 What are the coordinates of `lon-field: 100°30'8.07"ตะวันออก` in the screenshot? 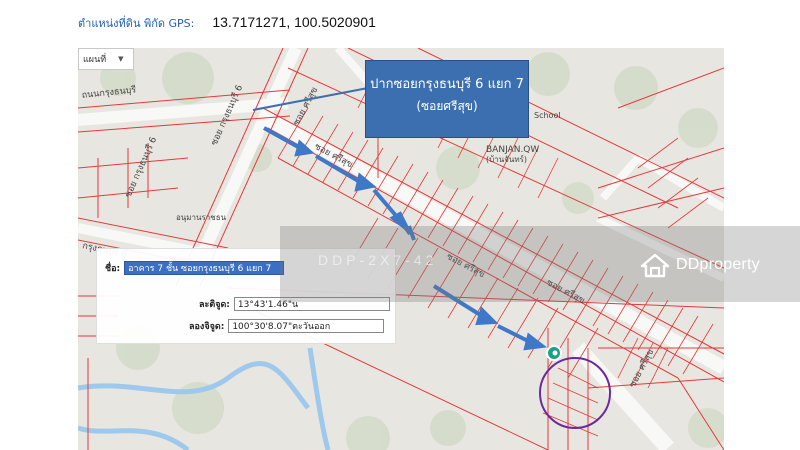 It's located at (306, 326).